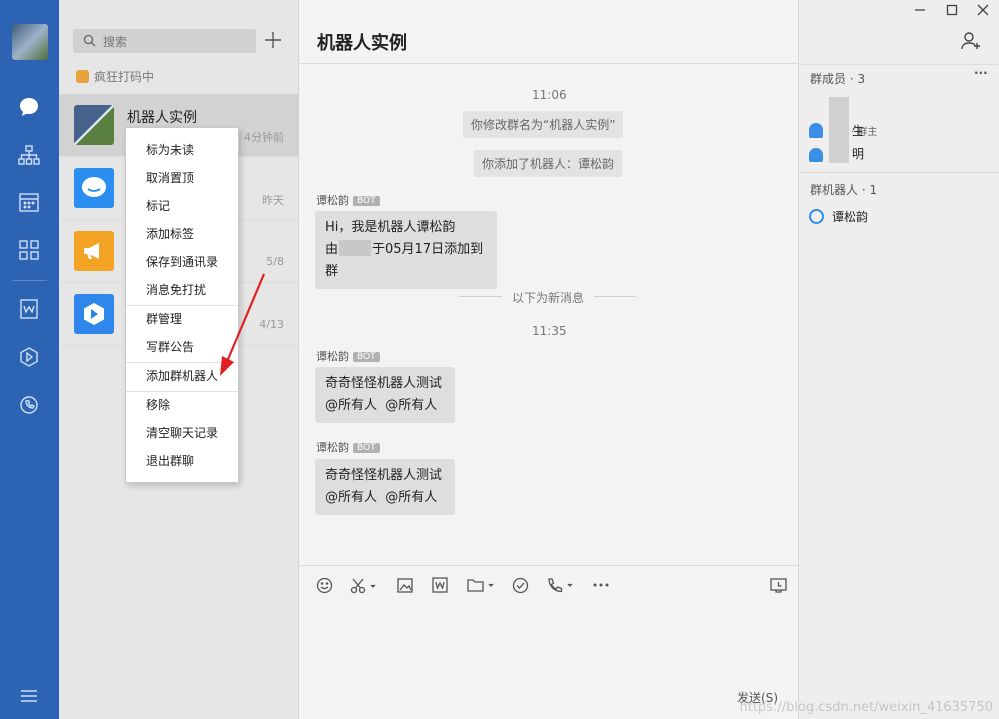 Image resolution: width=999 pixels, height=719 pixels. What do you see at coordinates (481, 585) in the screenshot?
I see `folder-icon` at bounding box center [481, 585].